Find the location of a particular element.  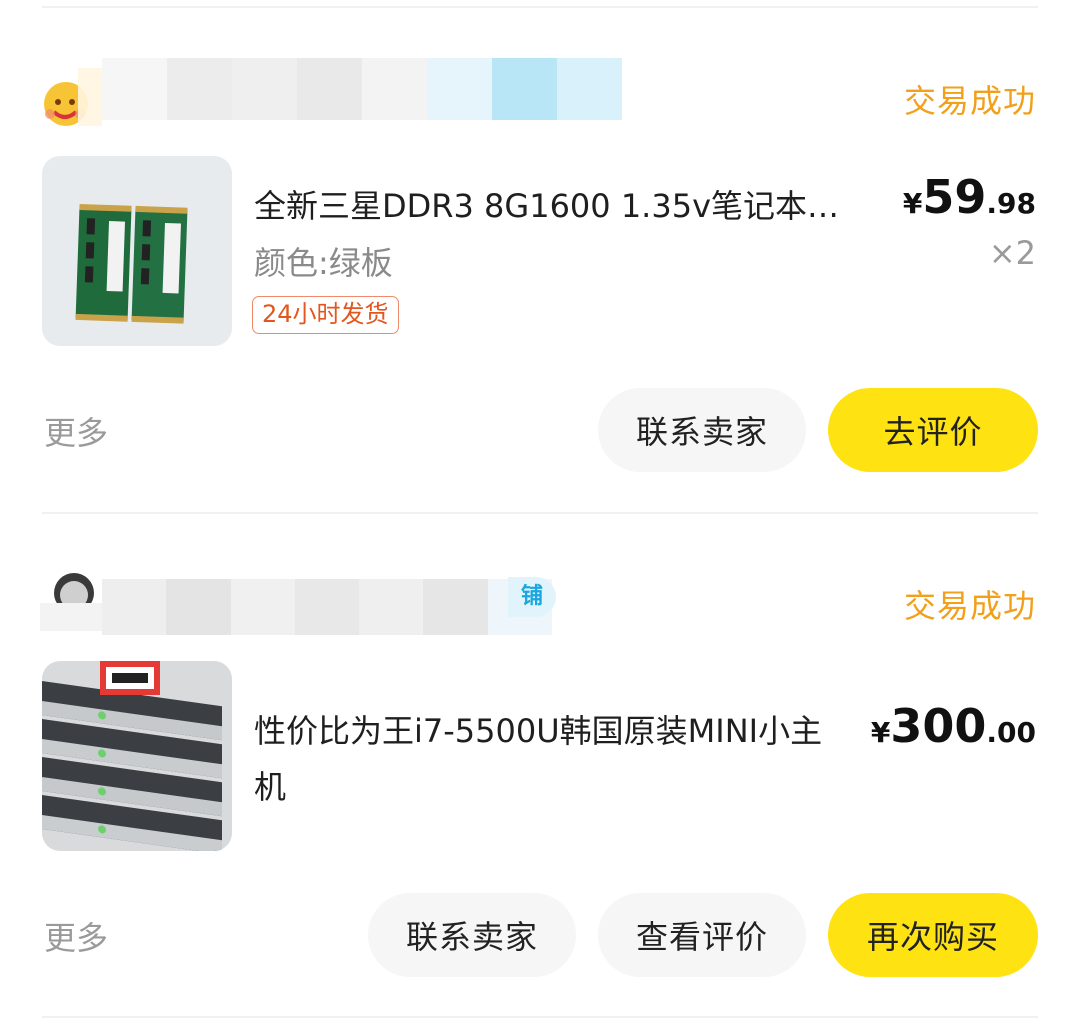

product-spec: 颜色:绿板 is located at coordinates (323, 263).